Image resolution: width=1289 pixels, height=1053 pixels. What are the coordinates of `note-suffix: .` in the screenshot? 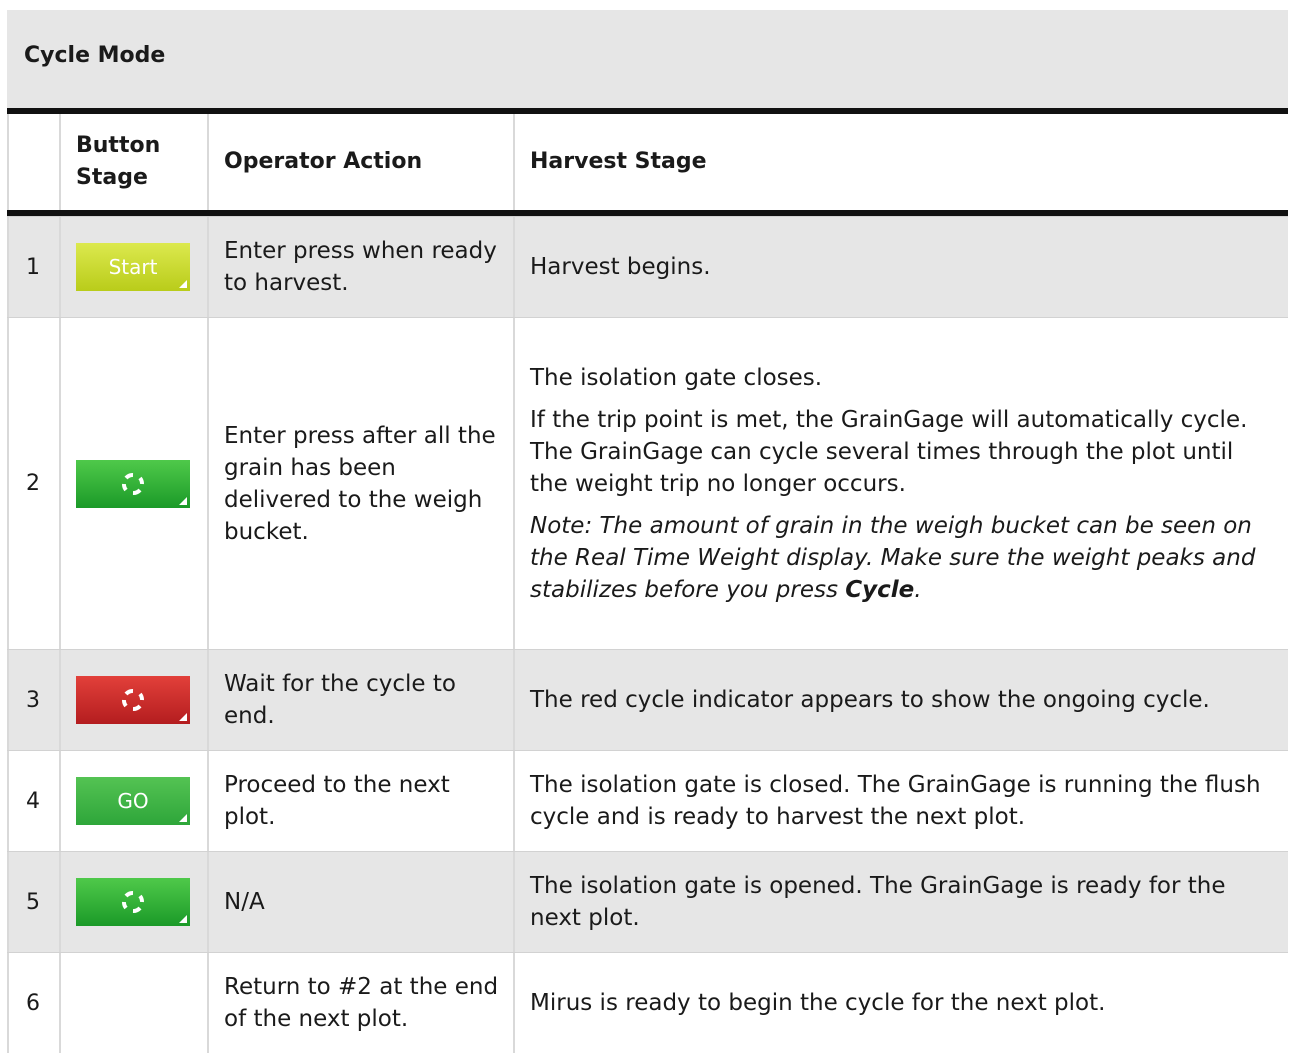 It's located at (918, 589).